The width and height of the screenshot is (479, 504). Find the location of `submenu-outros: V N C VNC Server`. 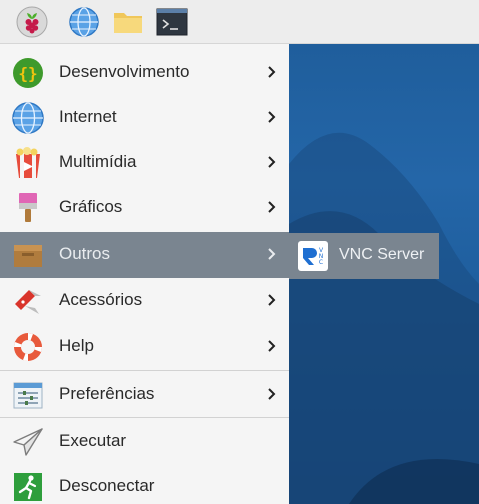

submenu-outros: V N C VNC Server is located at coordinates (364, 256).